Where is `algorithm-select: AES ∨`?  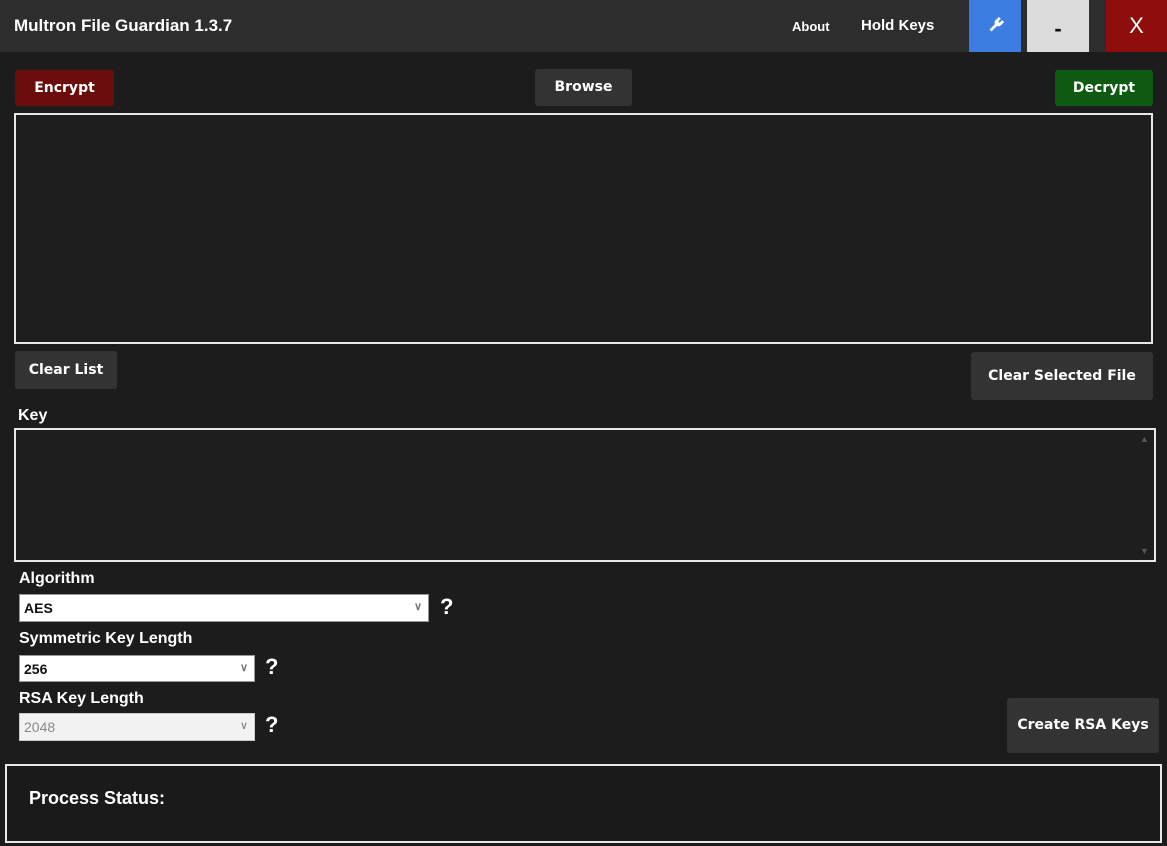
algorithm-select: AES ∨ is located at coordinates (224, 608).